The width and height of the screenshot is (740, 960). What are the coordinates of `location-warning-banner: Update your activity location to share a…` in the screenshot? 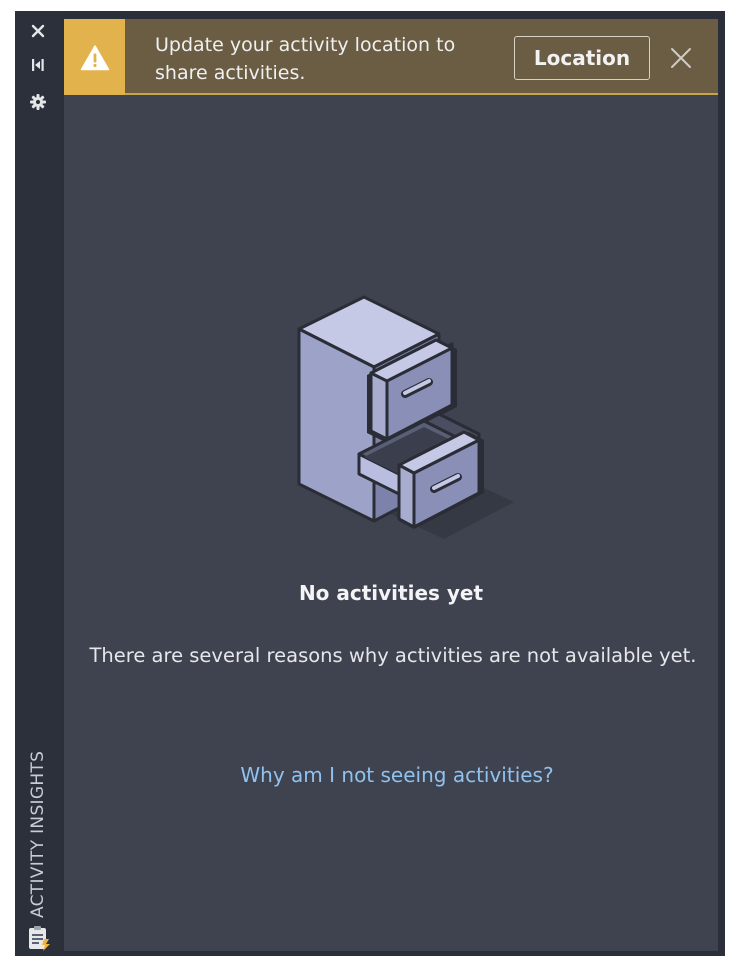 It's located at (391, 57).